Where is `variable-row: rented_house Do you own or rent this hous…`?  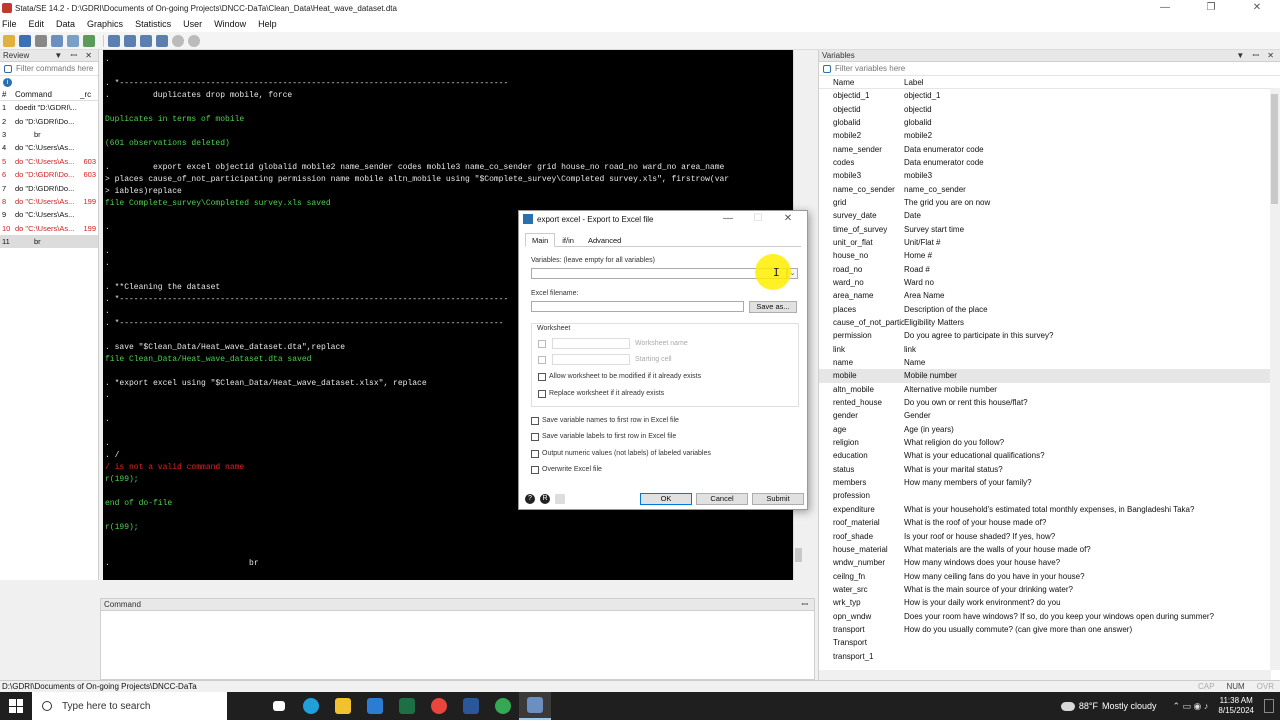
variable-row: rented_house Do you own or rent this hous… is located at coordinates (1049, 402).